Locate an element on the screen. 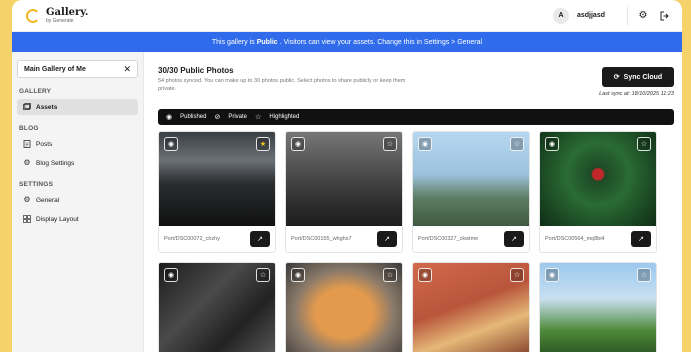 Image resolution: width=691 pixels, height=352 pixels. sync-label: Sync Cloud is located at coordinates (643, 77).